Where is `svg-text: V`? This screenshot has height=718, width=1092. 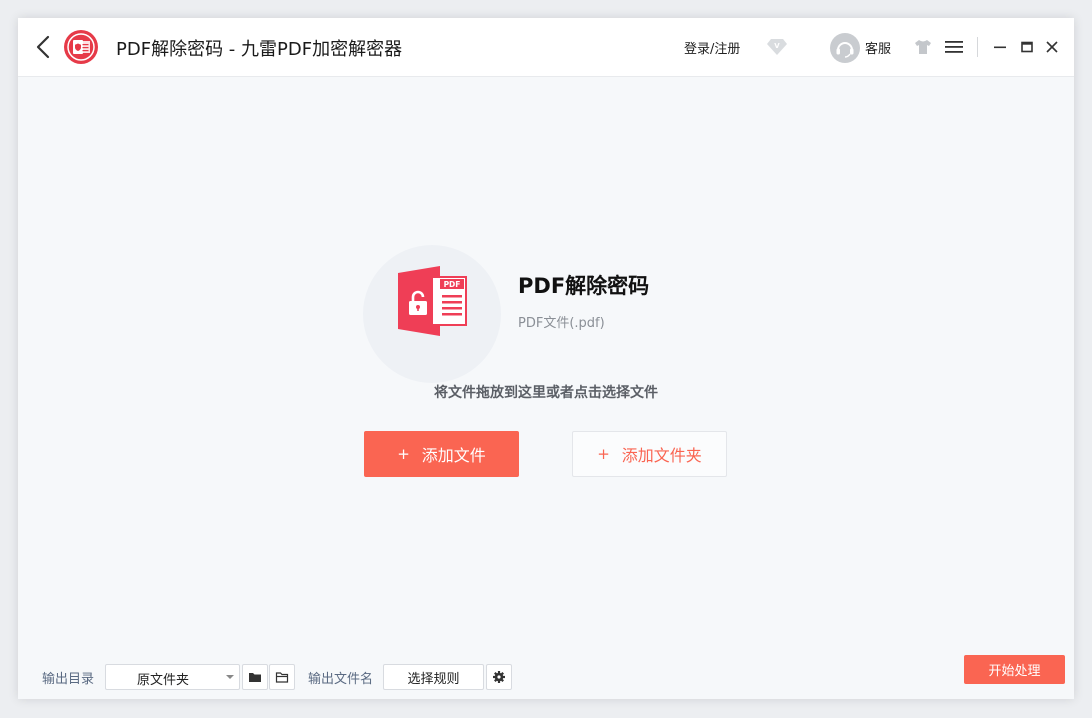 svg-text: V is located at coordinates (777, 46).